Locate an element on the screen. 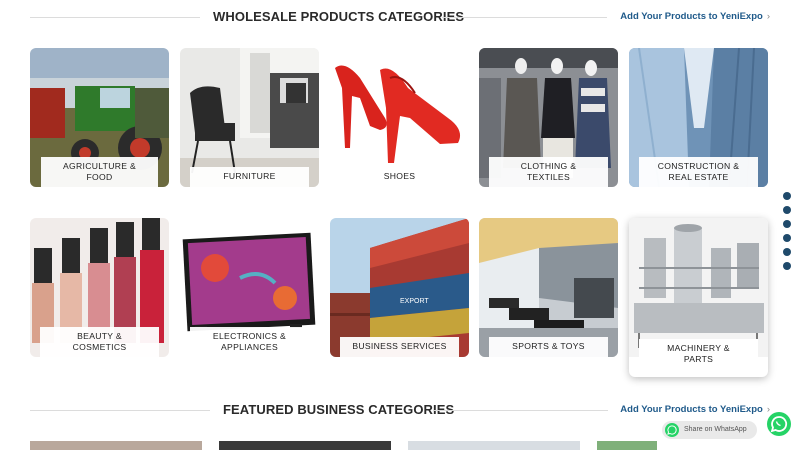  category-label: ELECTRONICS & APPLIANCES is located at coordinates (249, 342).